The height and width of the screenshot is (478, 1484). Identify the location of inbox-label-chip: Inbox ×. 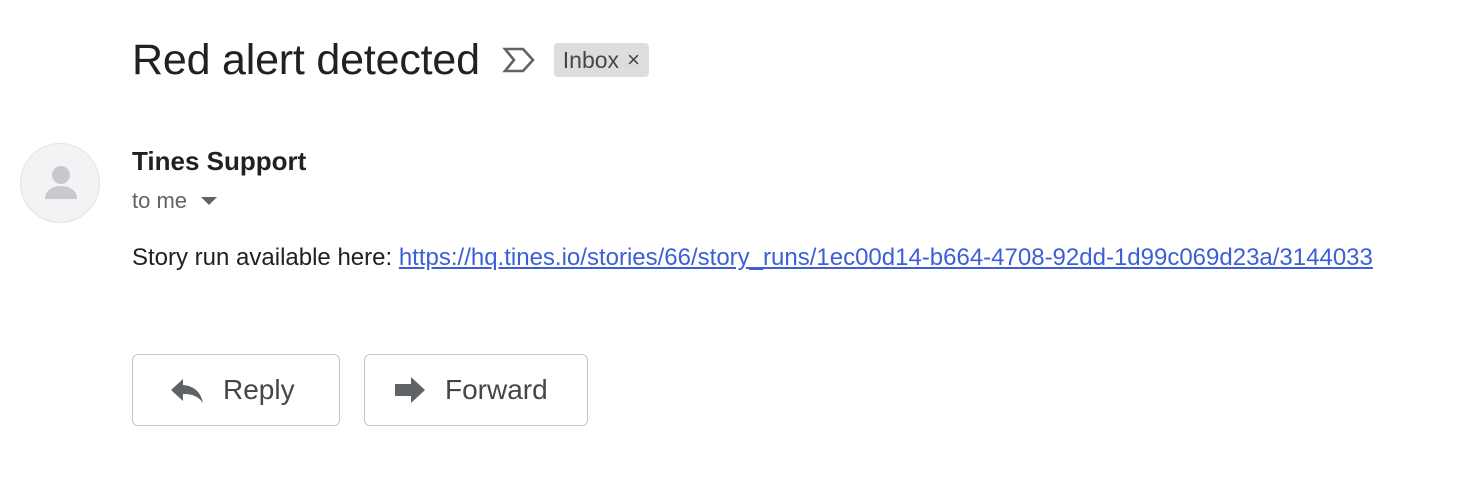
(601, 60).